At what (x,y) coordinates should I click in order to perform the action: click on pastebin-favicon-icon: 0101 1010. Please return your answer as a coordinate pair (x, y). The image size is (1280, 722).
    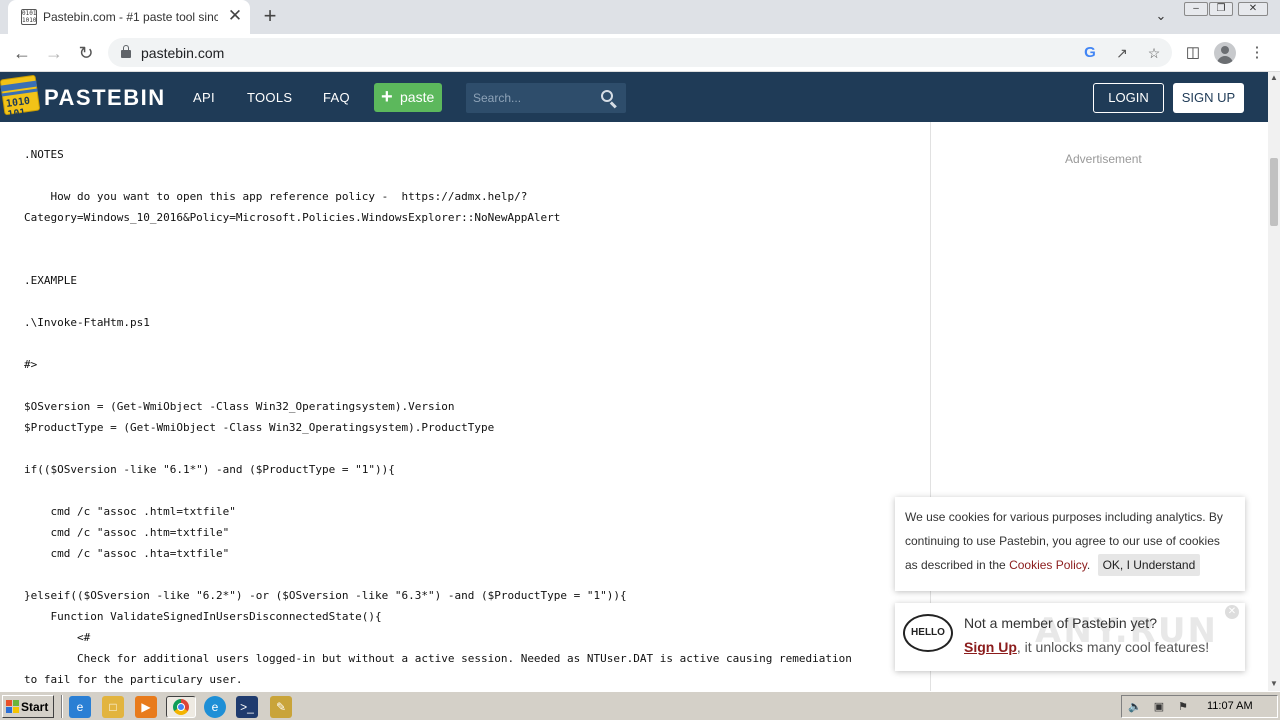
    Looking at the image, I should click on (29, 17).